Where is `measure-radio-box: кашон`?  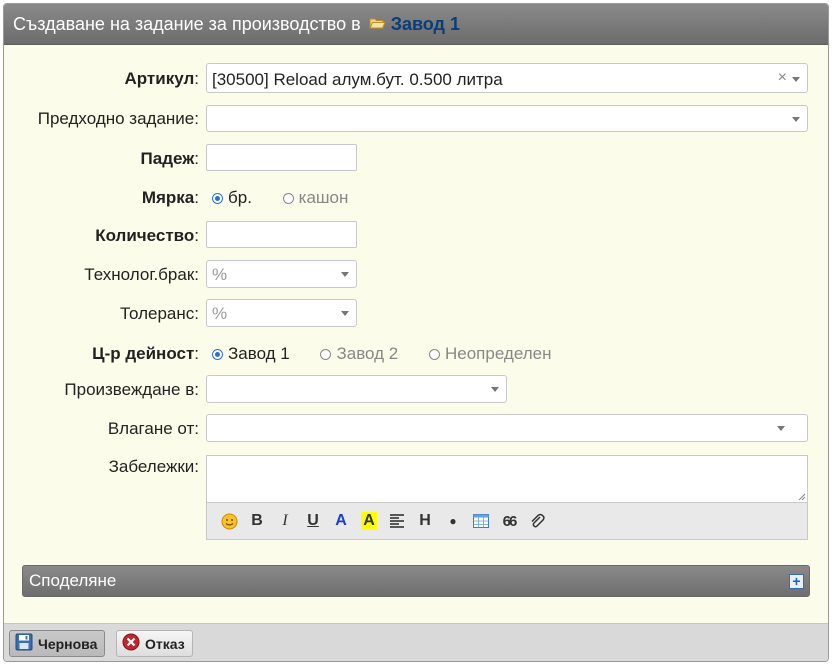
measure-radio-box: кашон is located at coordinates (315, 198).